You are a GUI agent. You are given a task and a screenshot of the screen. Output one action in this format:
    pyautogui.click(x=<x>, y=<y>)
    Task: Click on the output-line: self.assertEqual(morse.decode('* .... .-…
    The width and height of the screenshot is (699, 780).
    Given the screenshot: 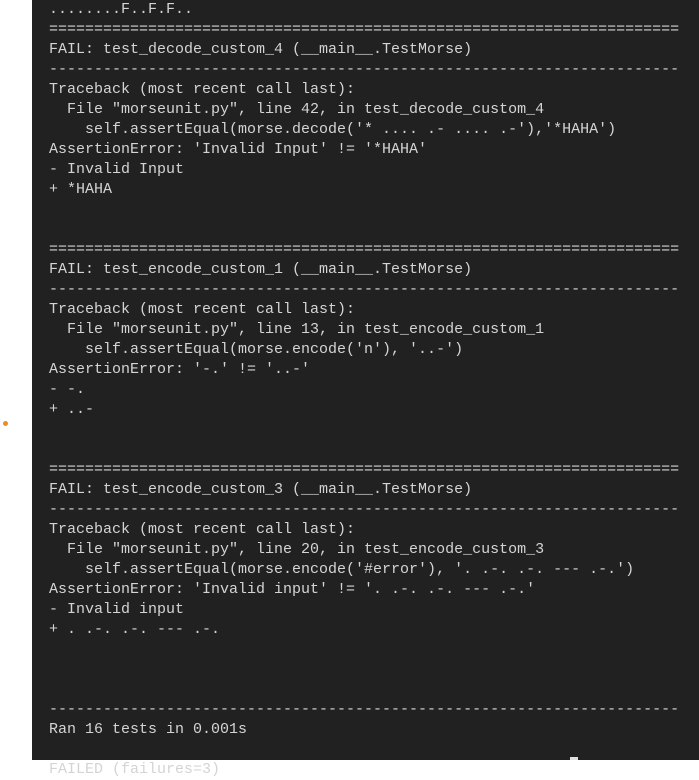 What is the action you would take?
    pyautogui.click(x=333, y=129)
    